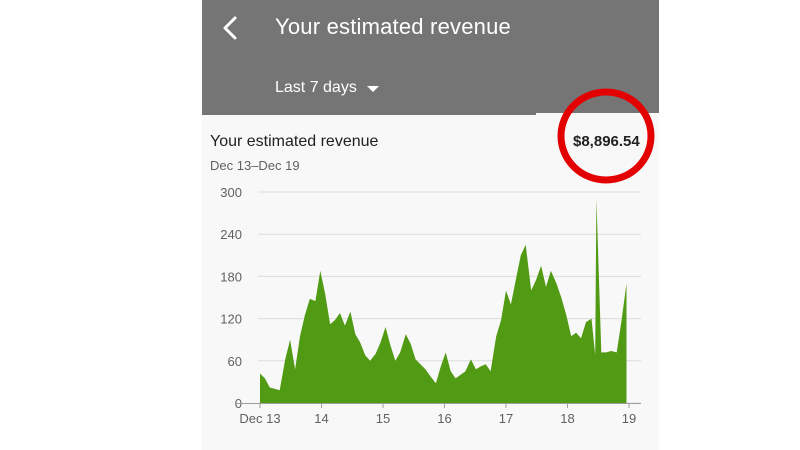 The image size is (800, 450). I want to click on x-tick-label: 14, so click(321, 418).